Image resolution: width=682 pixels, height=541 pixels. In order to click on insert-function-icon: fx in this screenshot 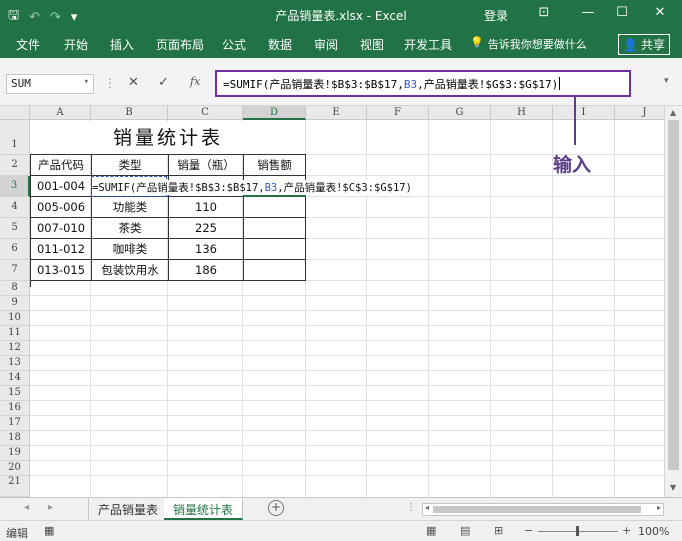, I will do `click(195, 81)`.